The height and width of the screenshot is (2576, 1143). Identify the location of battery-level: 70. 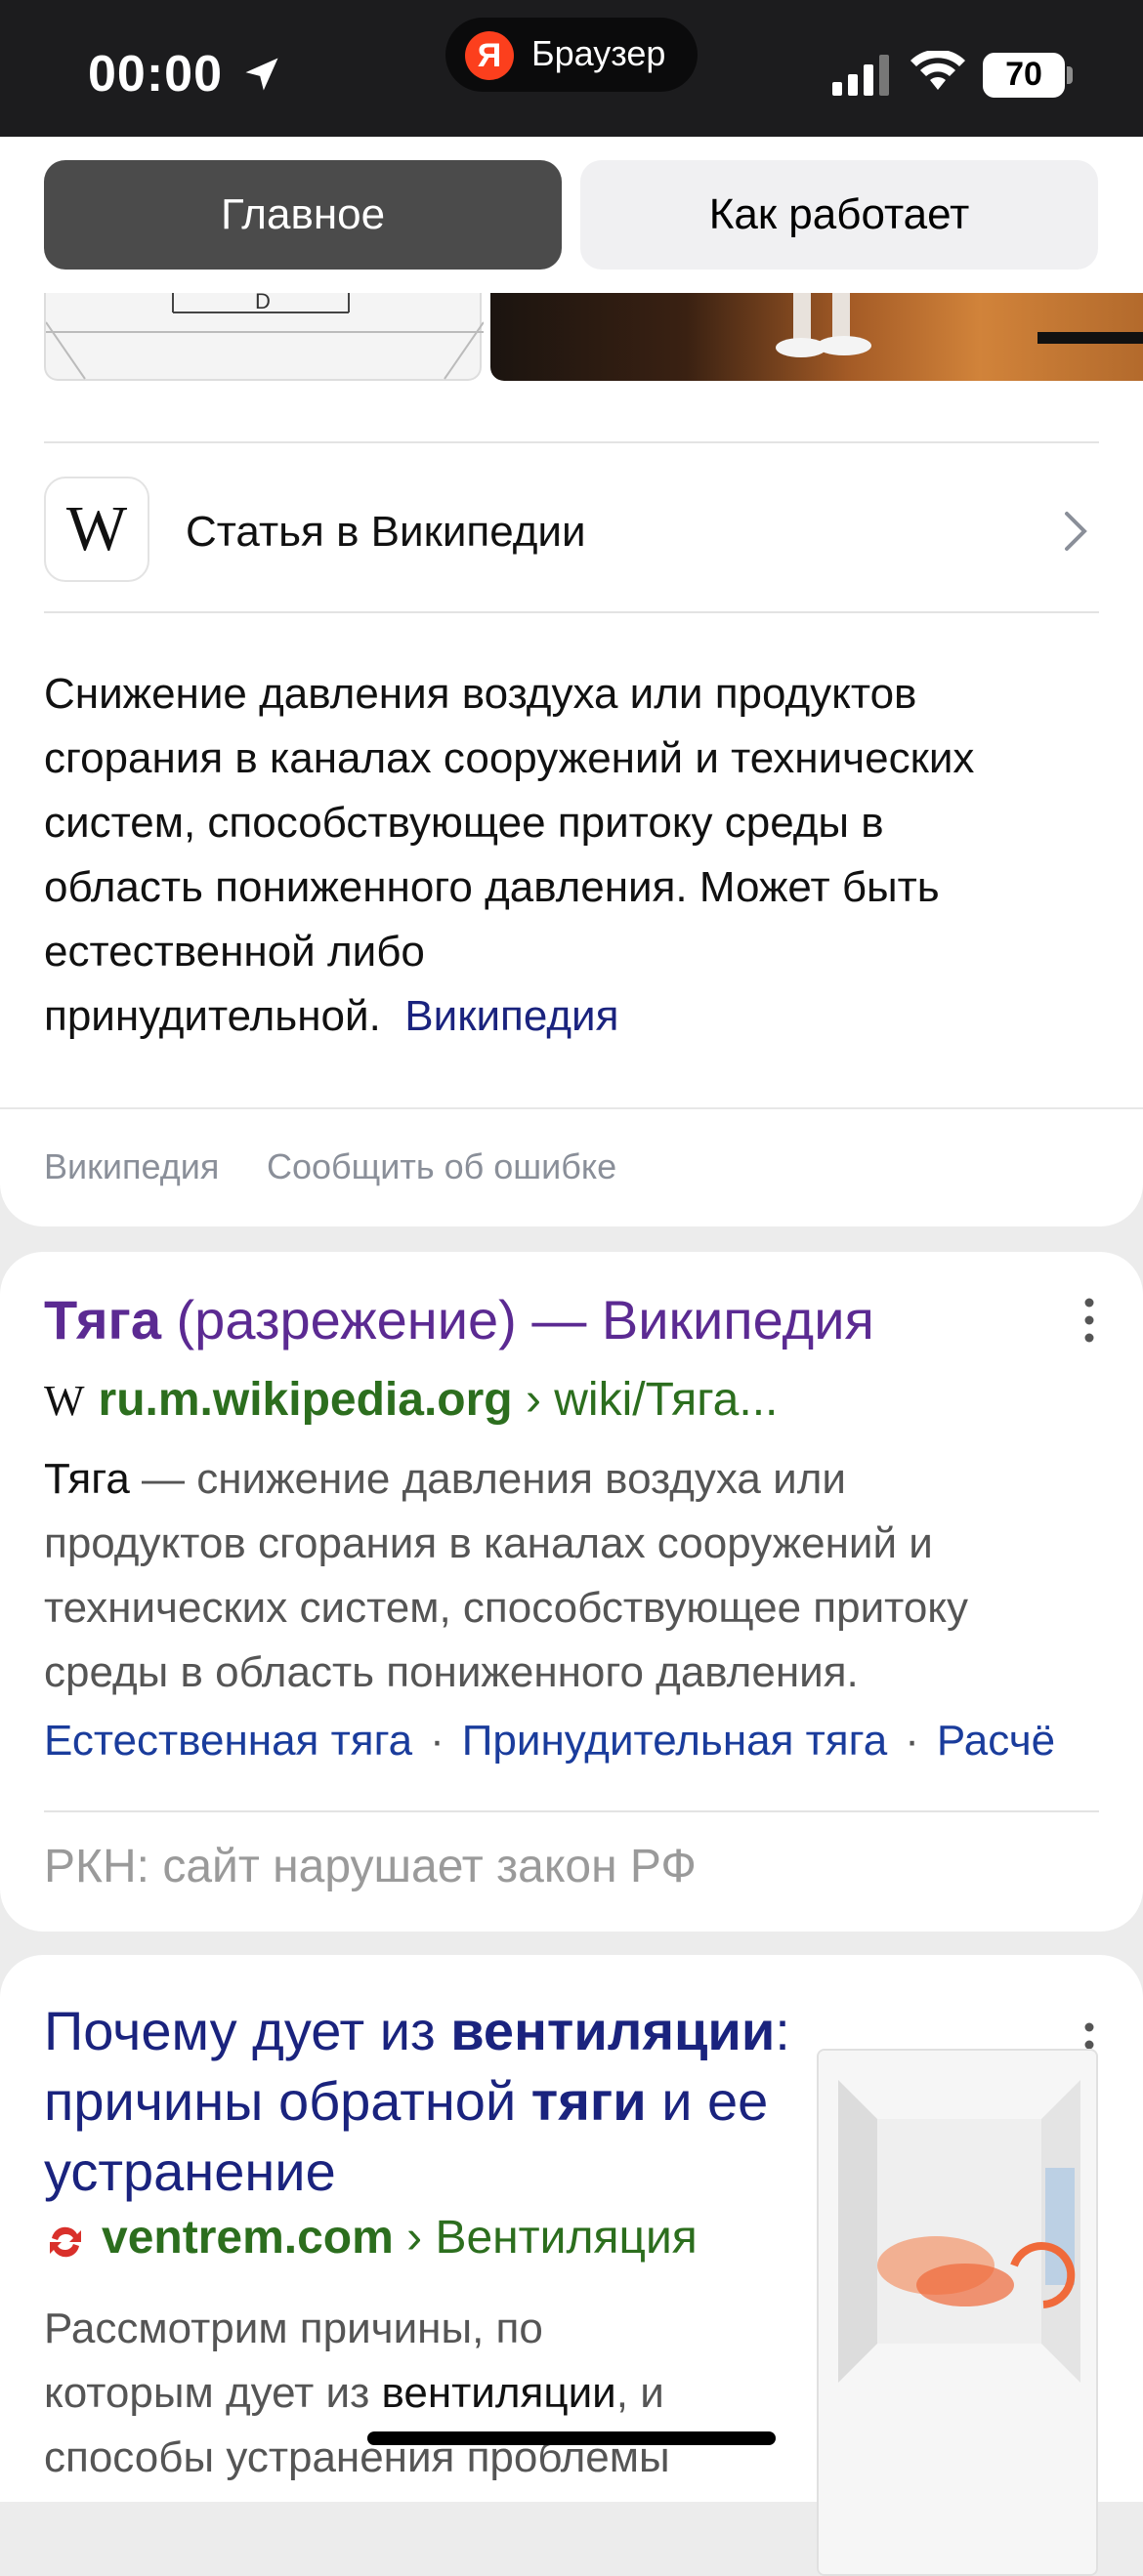
(1023, 74).